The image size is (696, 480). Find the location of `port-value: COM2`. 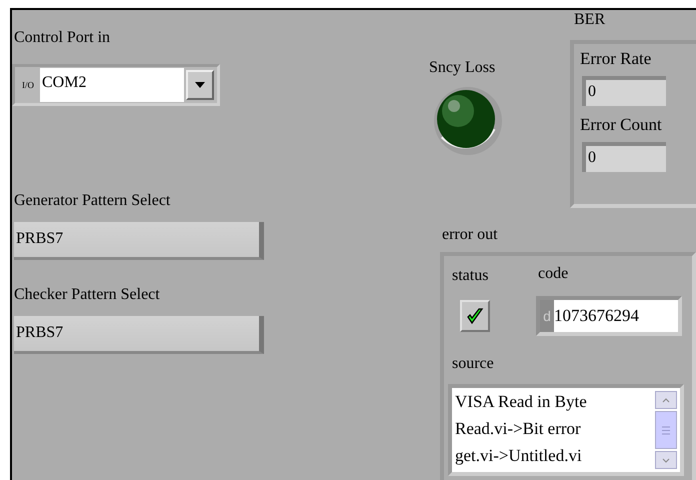

port-value: COM2 is located at coordinates (112, 85).